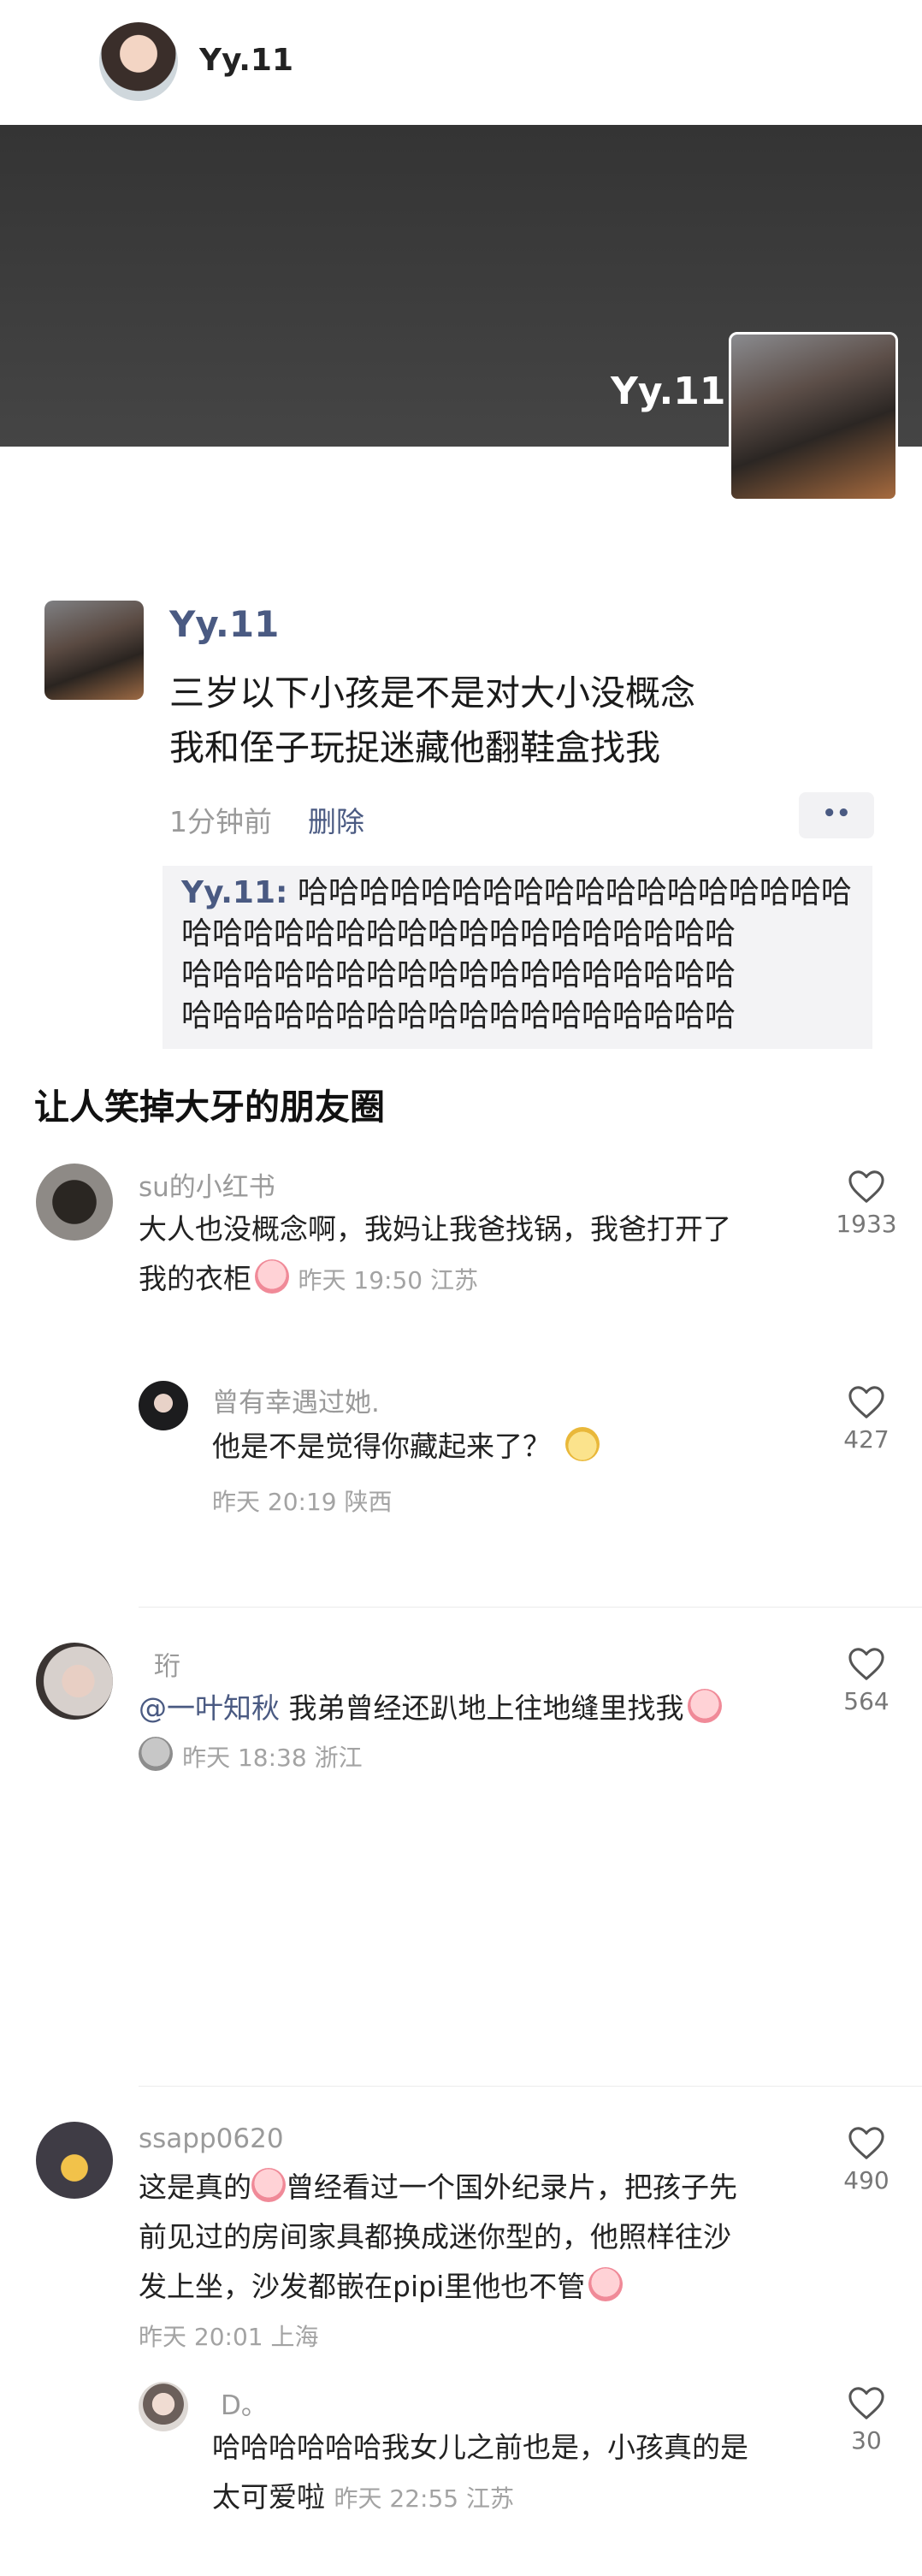 Image resolution: width=922 pixels, height=2576 pixels. Describe the element at coordinates (296, 1400) in the screenshot. I see `comment-username: 曾有幸遇过她.` at that location.